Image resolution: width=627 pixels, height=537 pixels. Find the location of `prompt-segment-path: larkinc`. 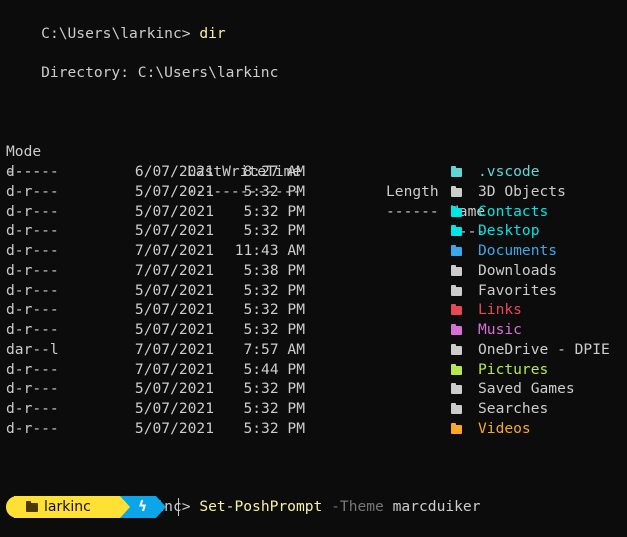

prompt-segment-path: larkinc is located at coordinates (67, 507).